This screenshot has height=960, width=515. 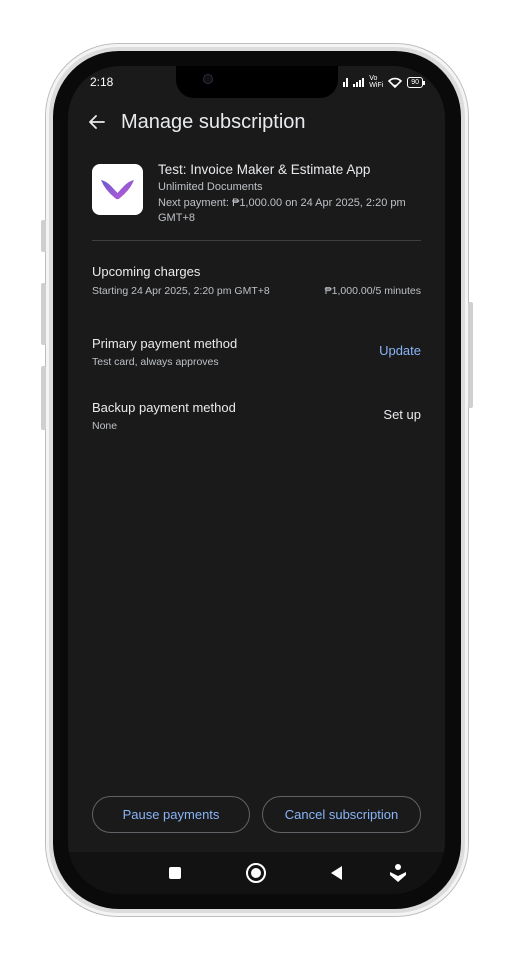 I want to click on home-icon, so click(x=256, y=873).